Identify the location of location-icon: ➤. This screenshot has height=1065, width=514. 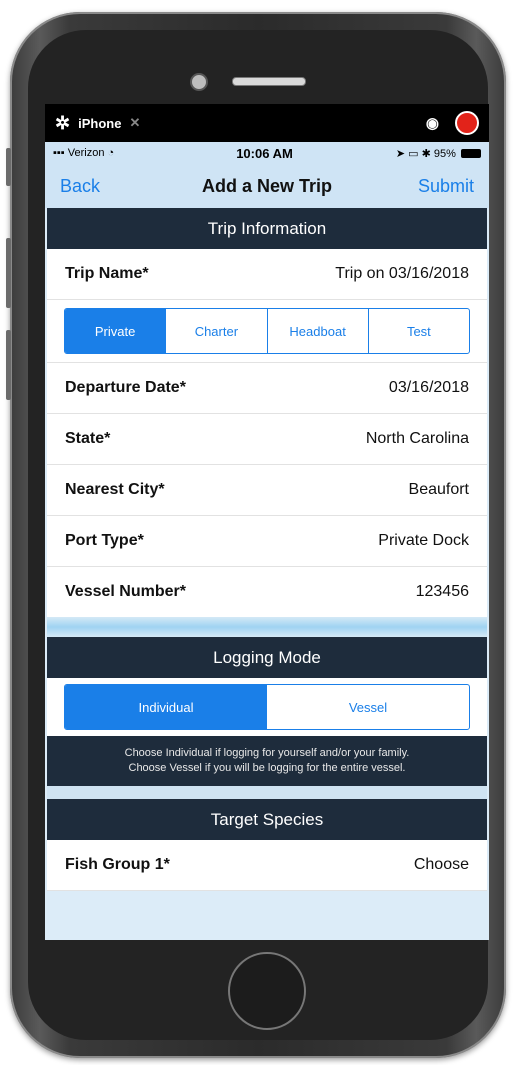
(400, 153).